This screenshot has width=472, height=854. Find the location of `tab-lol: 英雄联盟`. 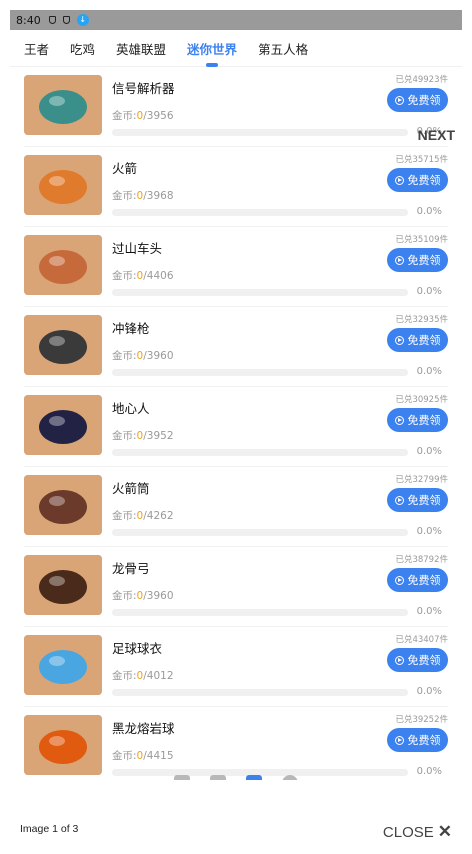

tab-lol: 英雄联盟 is located at coordinates (141, 48).